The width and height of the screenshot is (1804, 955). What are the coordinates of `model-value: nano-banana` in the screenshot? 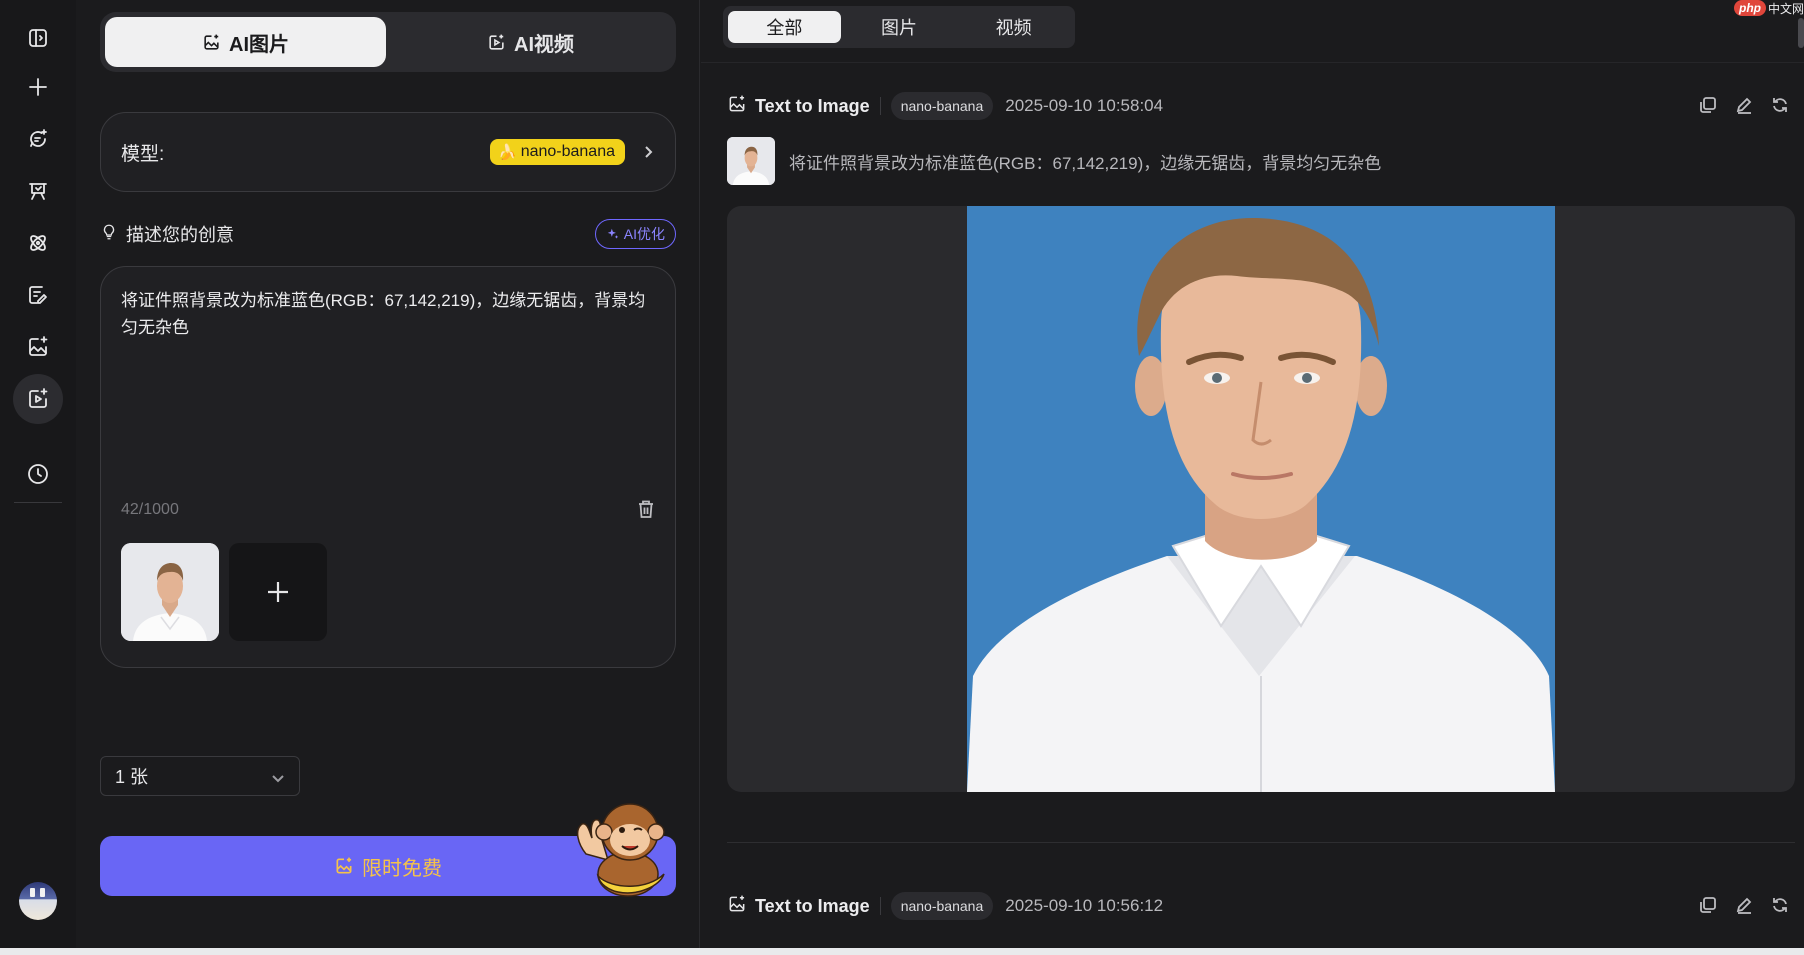 It's located at (567, 151).